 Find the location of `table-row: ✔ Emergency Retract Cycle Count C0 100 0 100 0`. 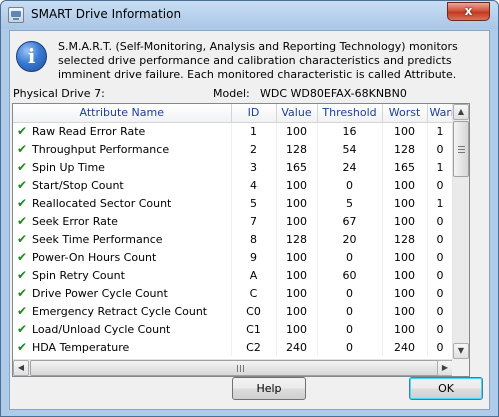

table-row: ✔ Emergency Retract Cycle Count C0 100 0 100 0 is located at coordinates (233, 311).